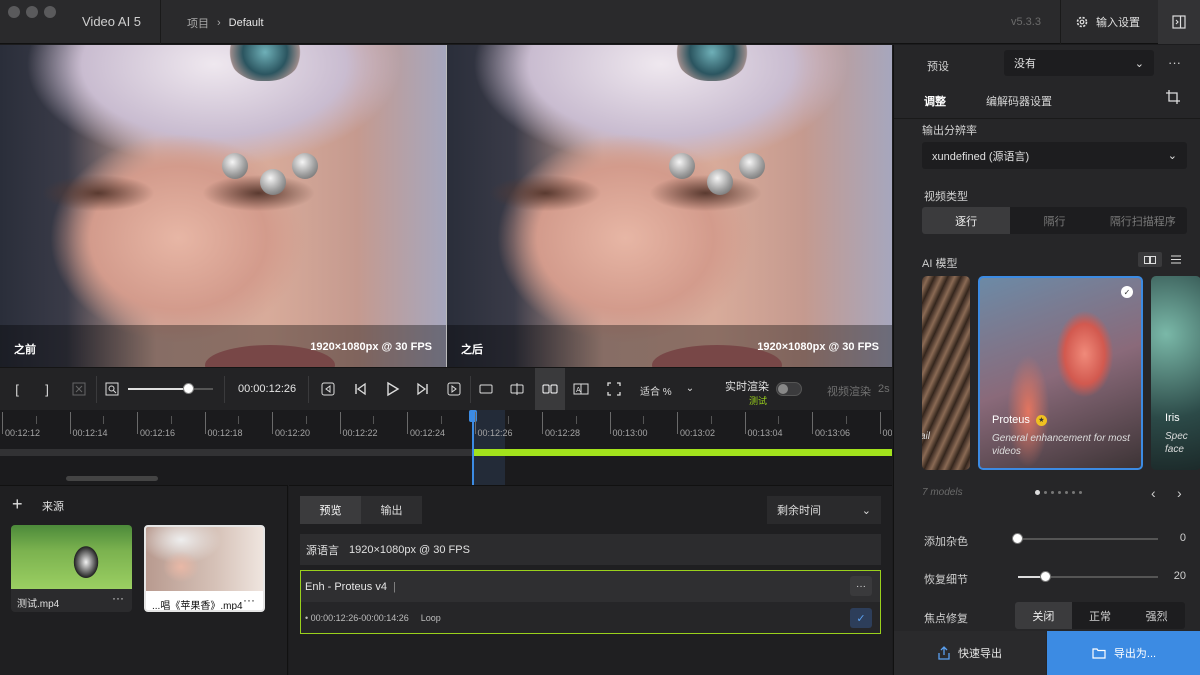 The width and height of the screenshot is (1200, 675). I want to click on video-type-interlaced: 隔行, so click(1054, 220).